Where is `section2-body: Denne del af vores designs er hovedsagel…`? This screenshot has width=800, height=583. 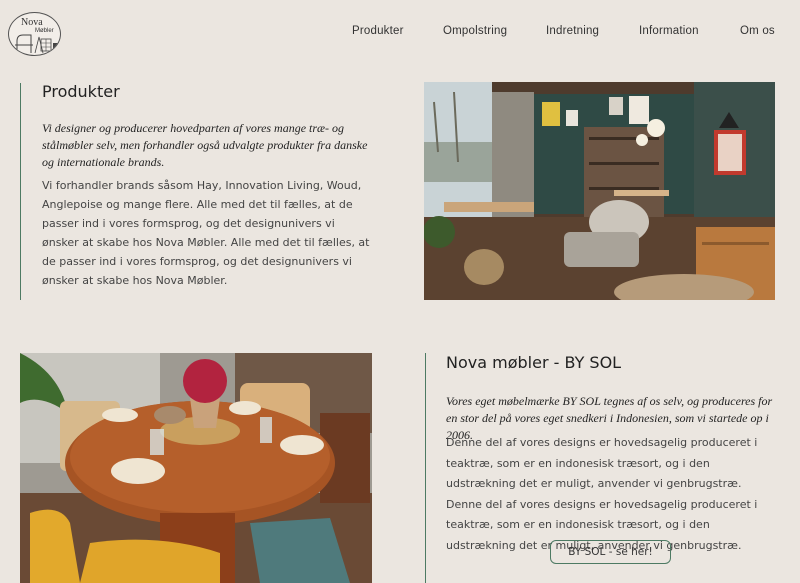
section2-body: Denne del af vores designs er hovedsagel… is located at coordinates (602, 494).